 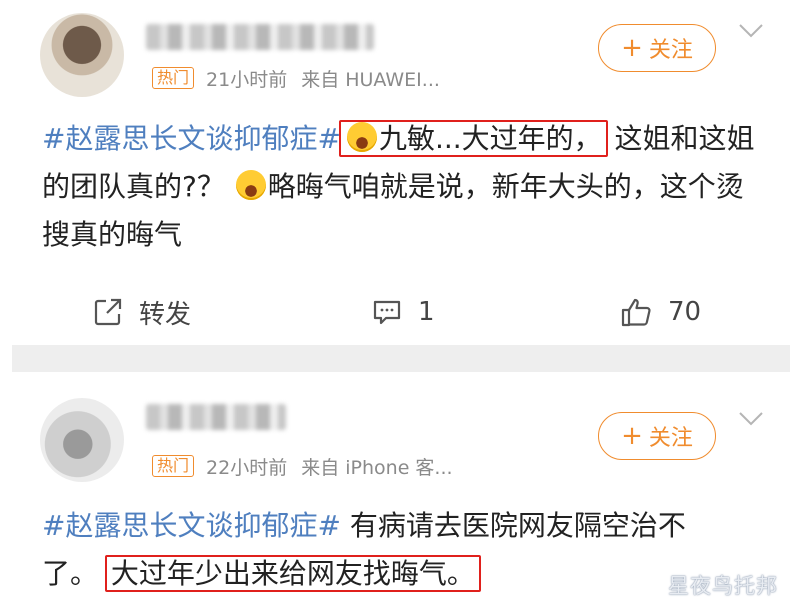 I want to click on repost-button: 转发, so click(x=142, y=312).